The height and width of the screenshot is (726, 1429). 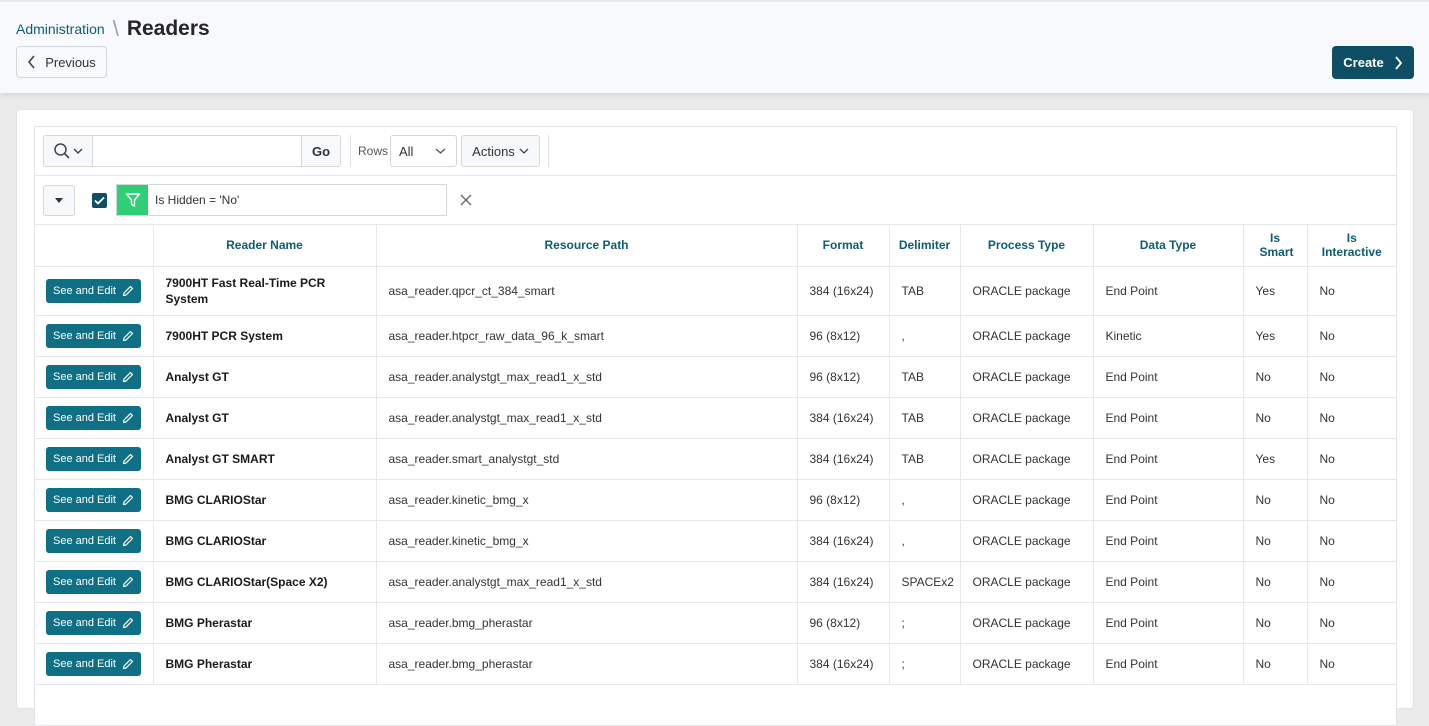 What do you see at coordinates (587, 623) in the screenshot?
I see `resource-path-cell: asa_reader.bmg_pherastar` at bounding box center [587, 623].